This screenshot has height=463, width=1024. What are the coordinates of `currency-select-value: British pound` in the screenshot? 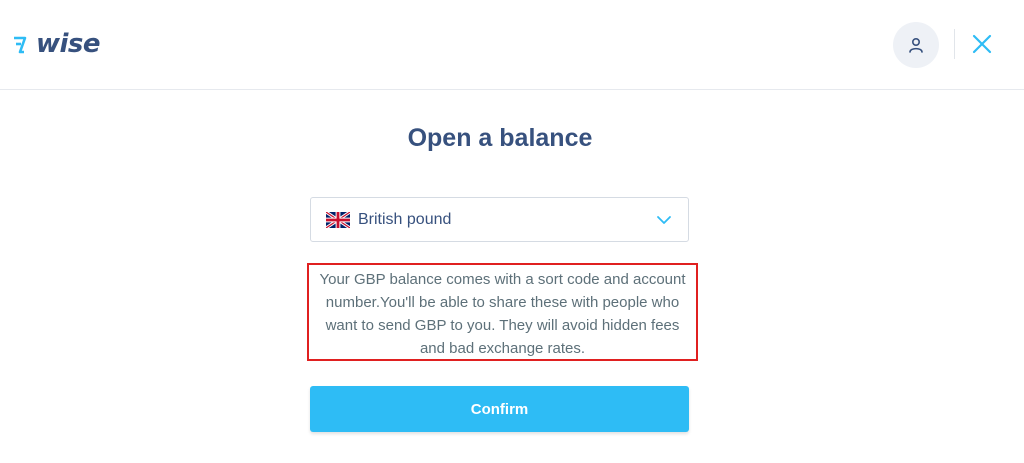 It's located at (405, 219).